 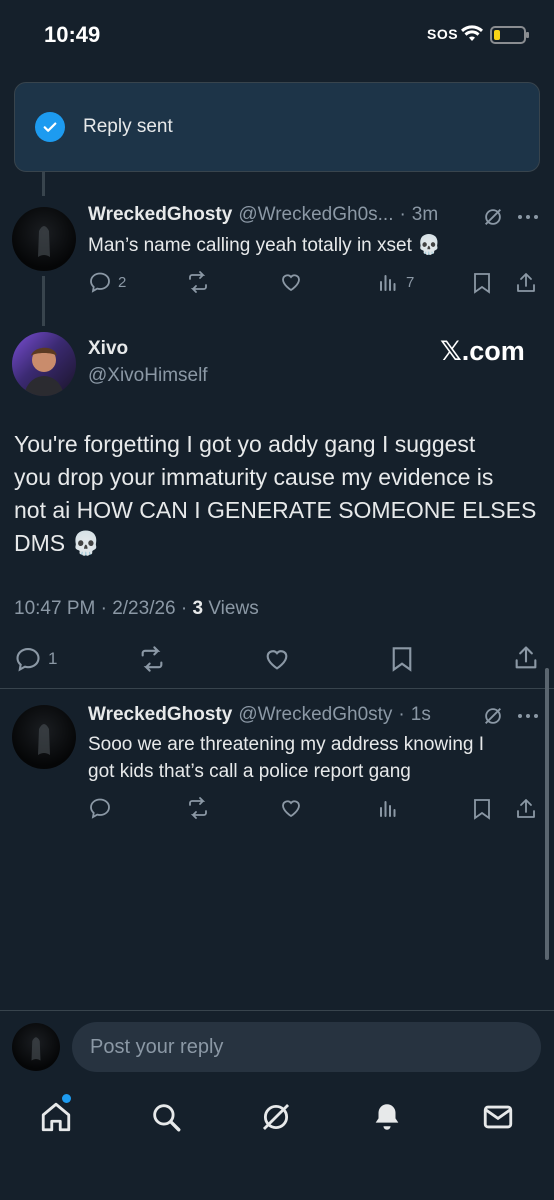 I want to click on new-reply-header: WreckedGhosty @WreckedGh0sty · 1s, so click(x=315, y=715).